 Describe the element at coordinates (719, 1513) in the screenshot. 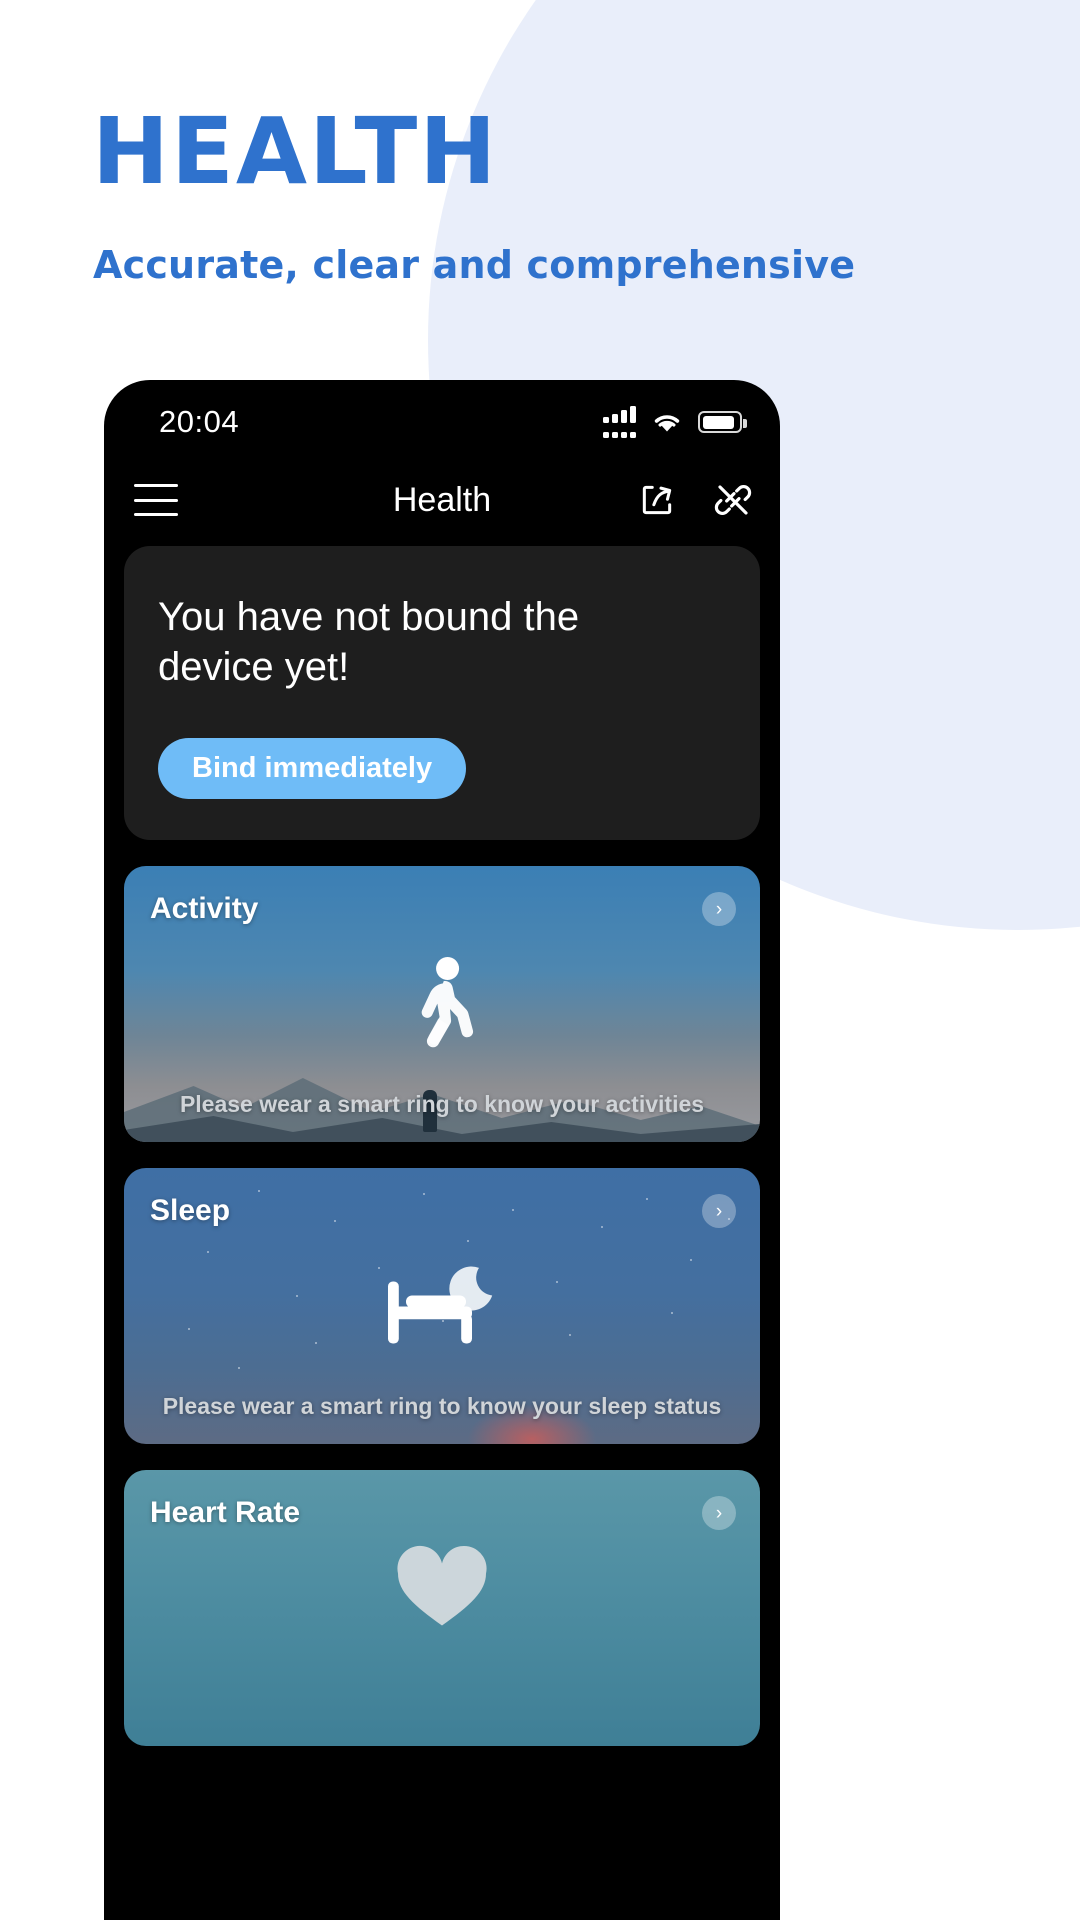

I see `heart-rate-card-chevron-right-icon: ›` at that location.